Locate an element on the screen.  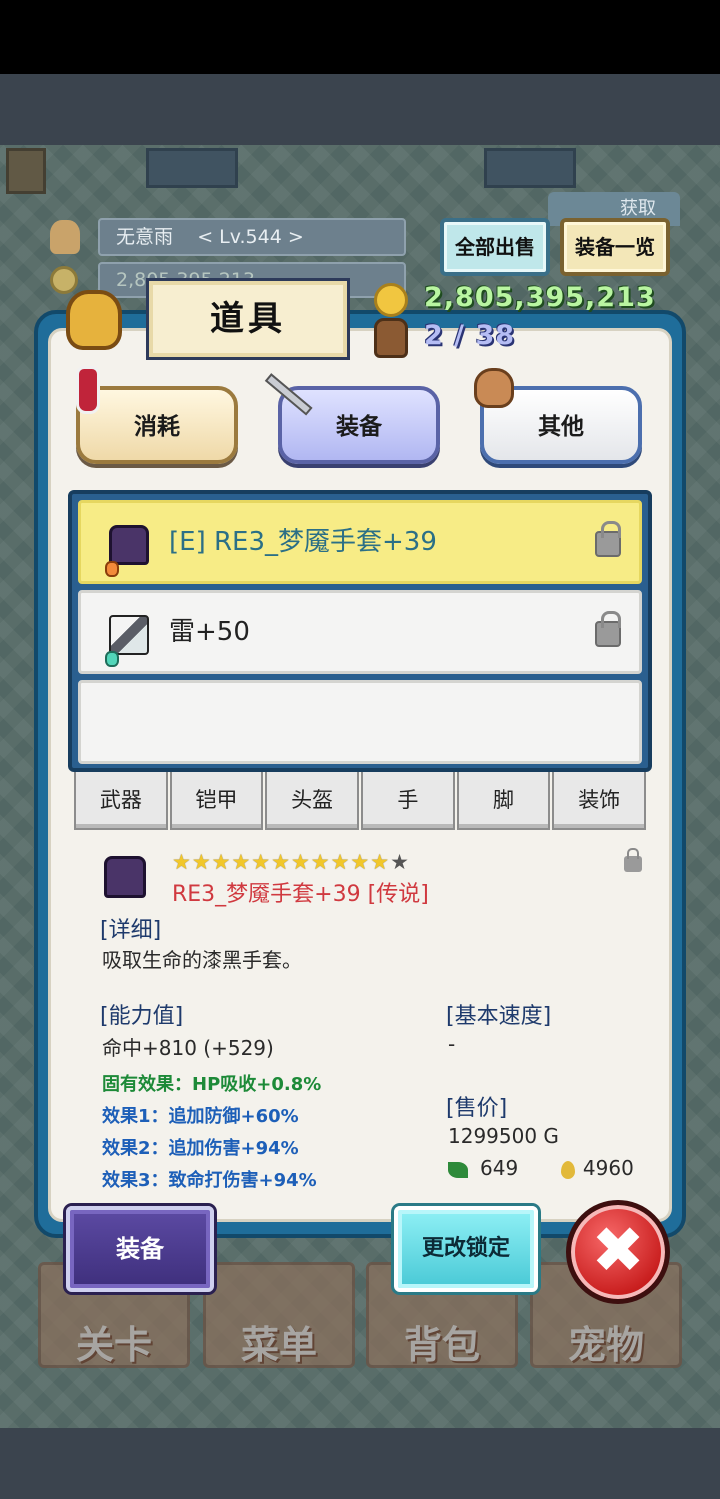
item-name: 雷+50 is located at coordinates (209, 632).